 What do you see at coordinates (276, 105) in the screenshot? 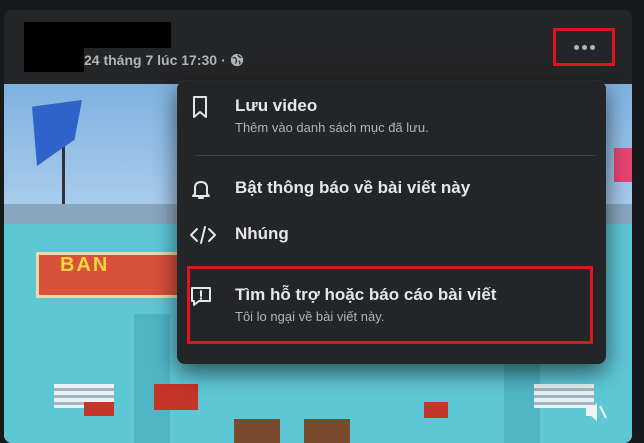
I see `menu-item-label: Lưu video` at bounding box center [276, 105].